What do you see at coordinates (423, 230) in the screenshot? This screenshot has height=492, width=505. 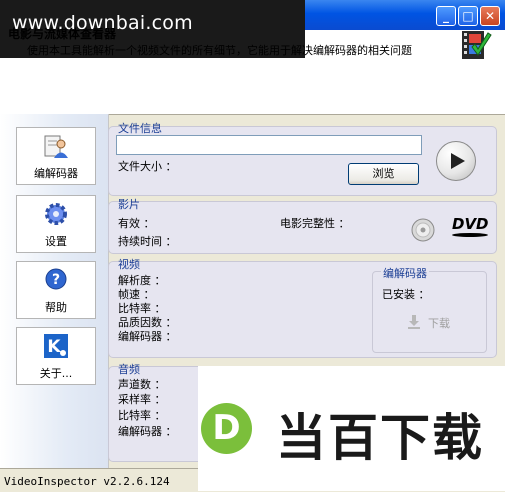 I see `cd-icon` at bounding box center [423, 230].